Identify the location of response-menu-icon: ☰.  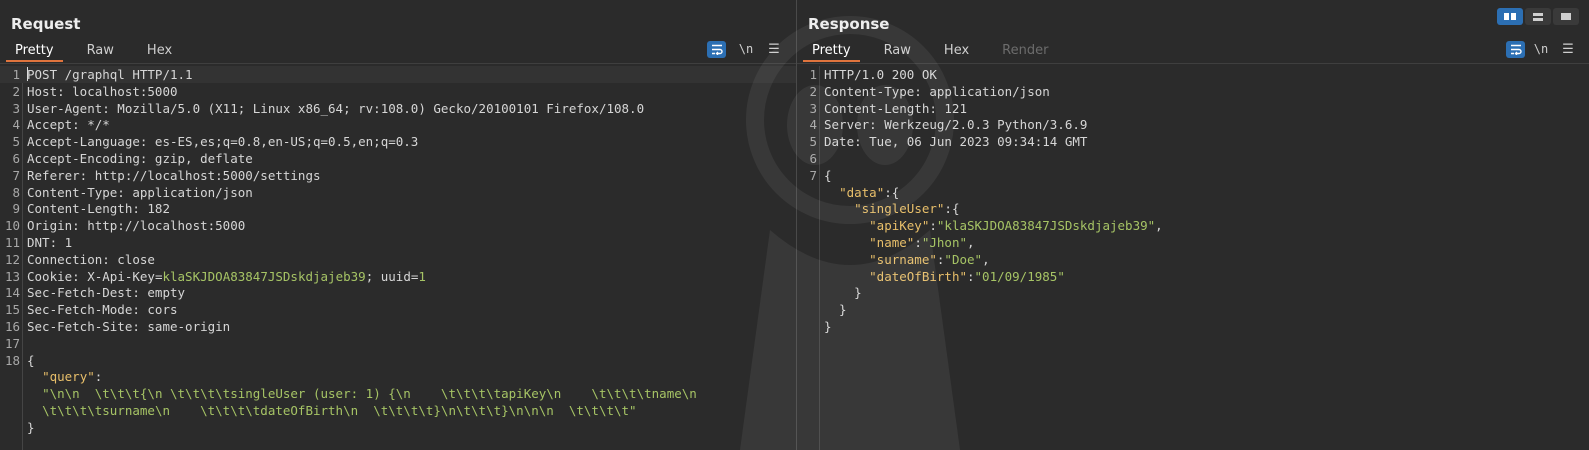
(1568, 49).